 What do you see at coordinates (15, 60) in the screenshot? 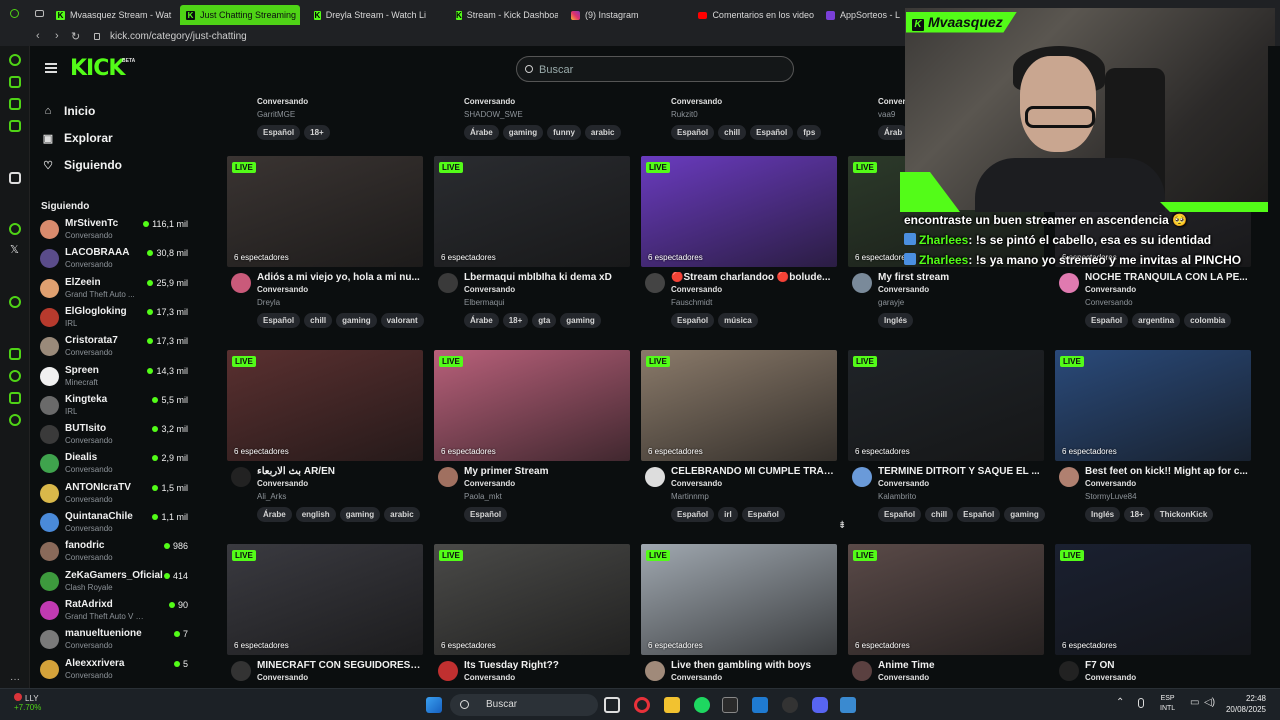
I see `rail-refresh-icon` at bounding box center [15, 60].